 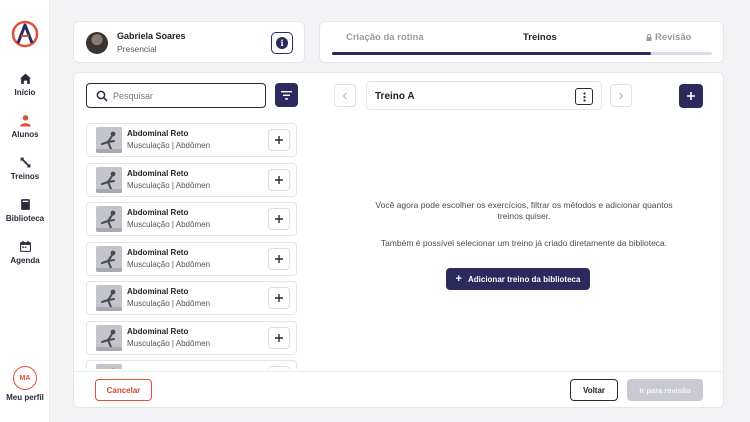 What do you see at coordinates (102, 96) in the screenshot?
I see `search-icon` at bounding box center [102, 96].